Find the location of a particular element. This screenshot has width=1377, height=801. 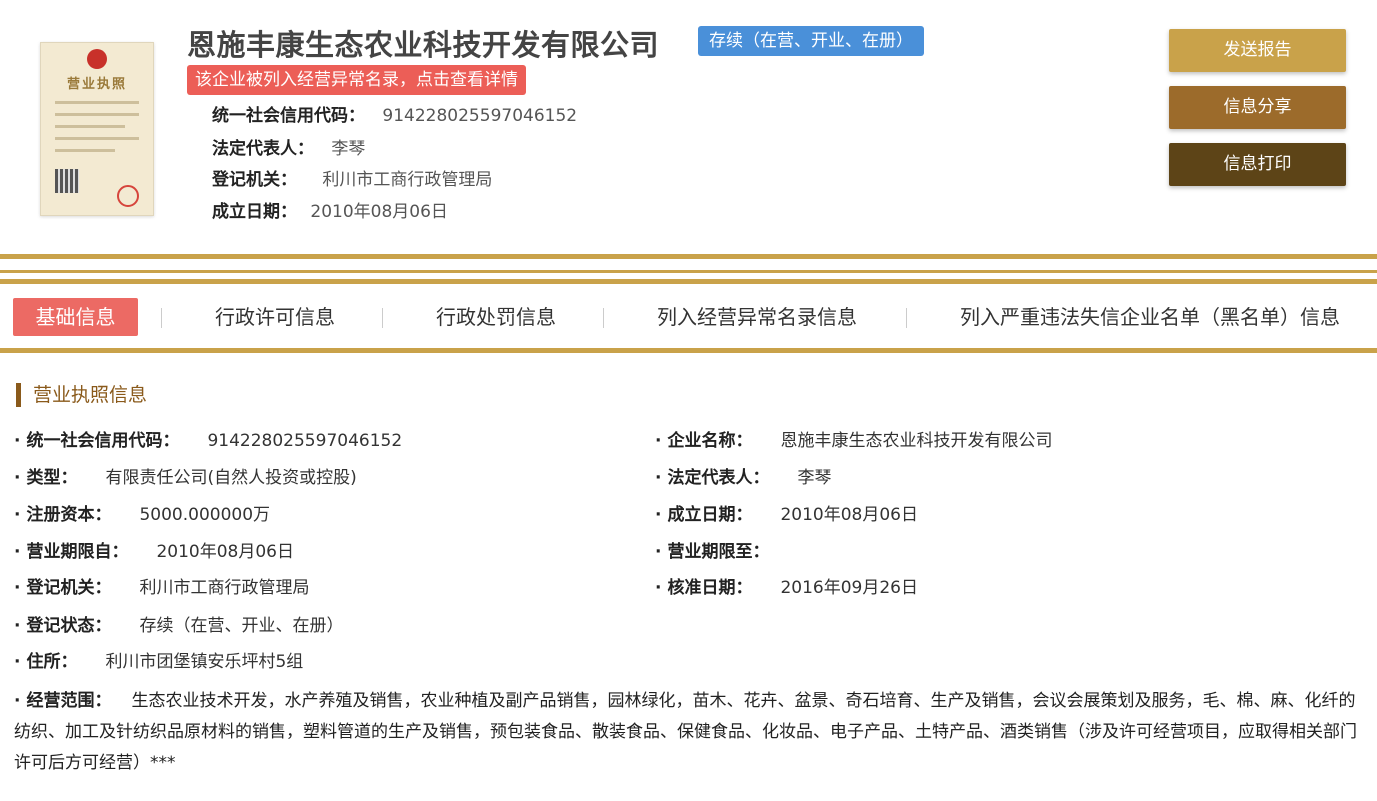

print-info-button: 信息打印 is located at coordinates (1257, 164).